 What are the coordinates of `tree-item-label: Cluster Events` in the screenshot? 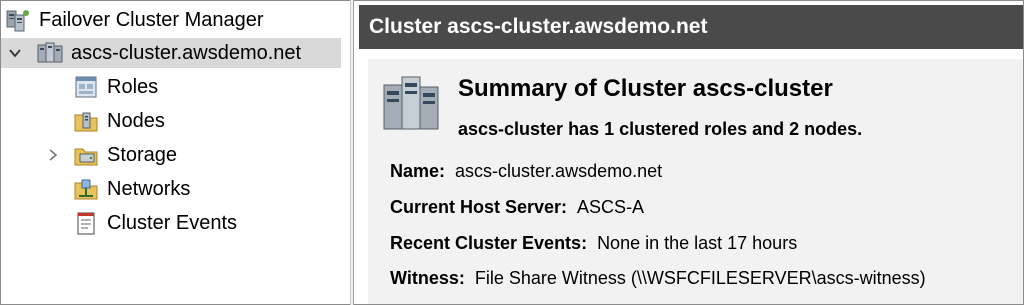 It's located at (172, 222).